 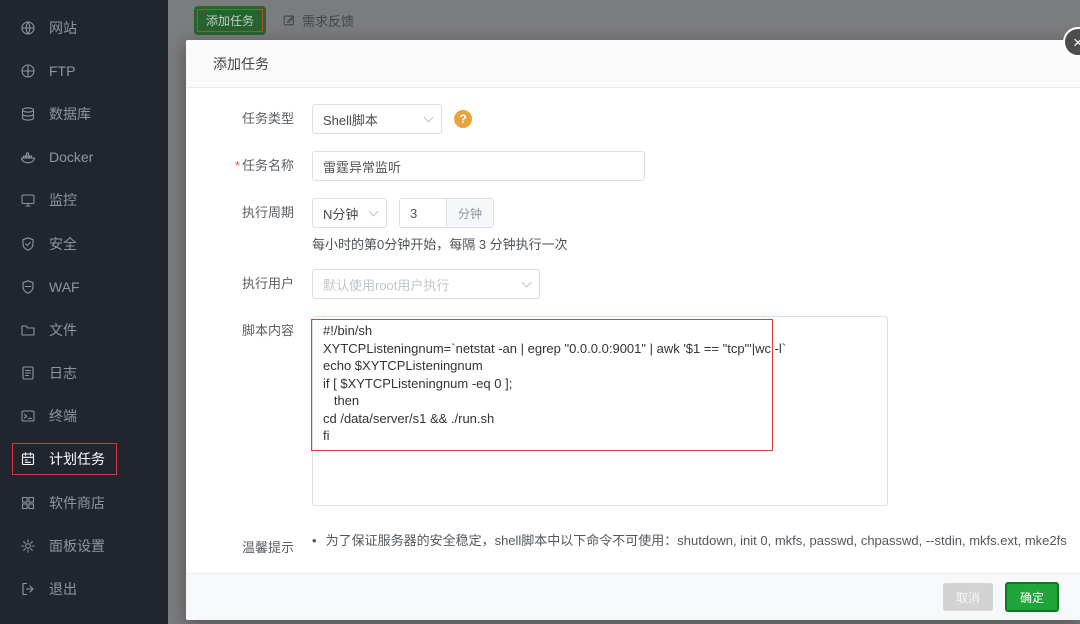 I want to click on cycle-n-input, so click(x=423, y=213).